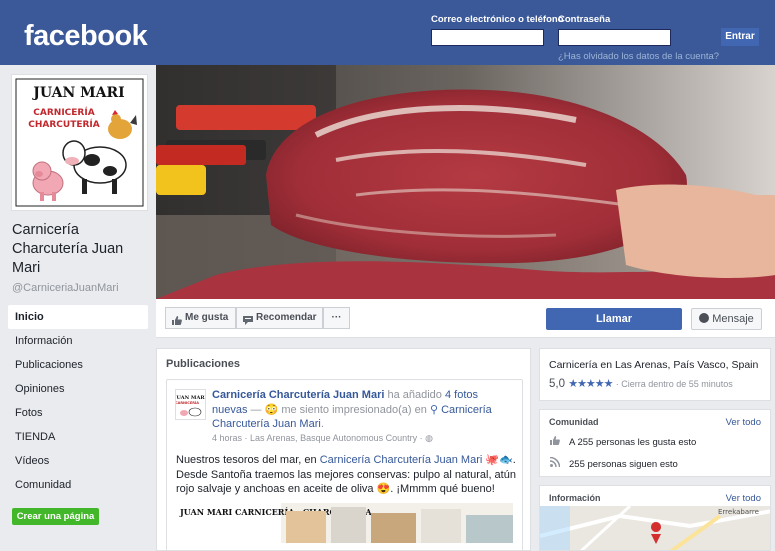 The width and height of the screenshot is (775, 551). What do you see at coordinates (674, 384) in the screenshot?
I see `opening-status: · Cierra dentro de 55 minutos` at bounding box center [674, 384].